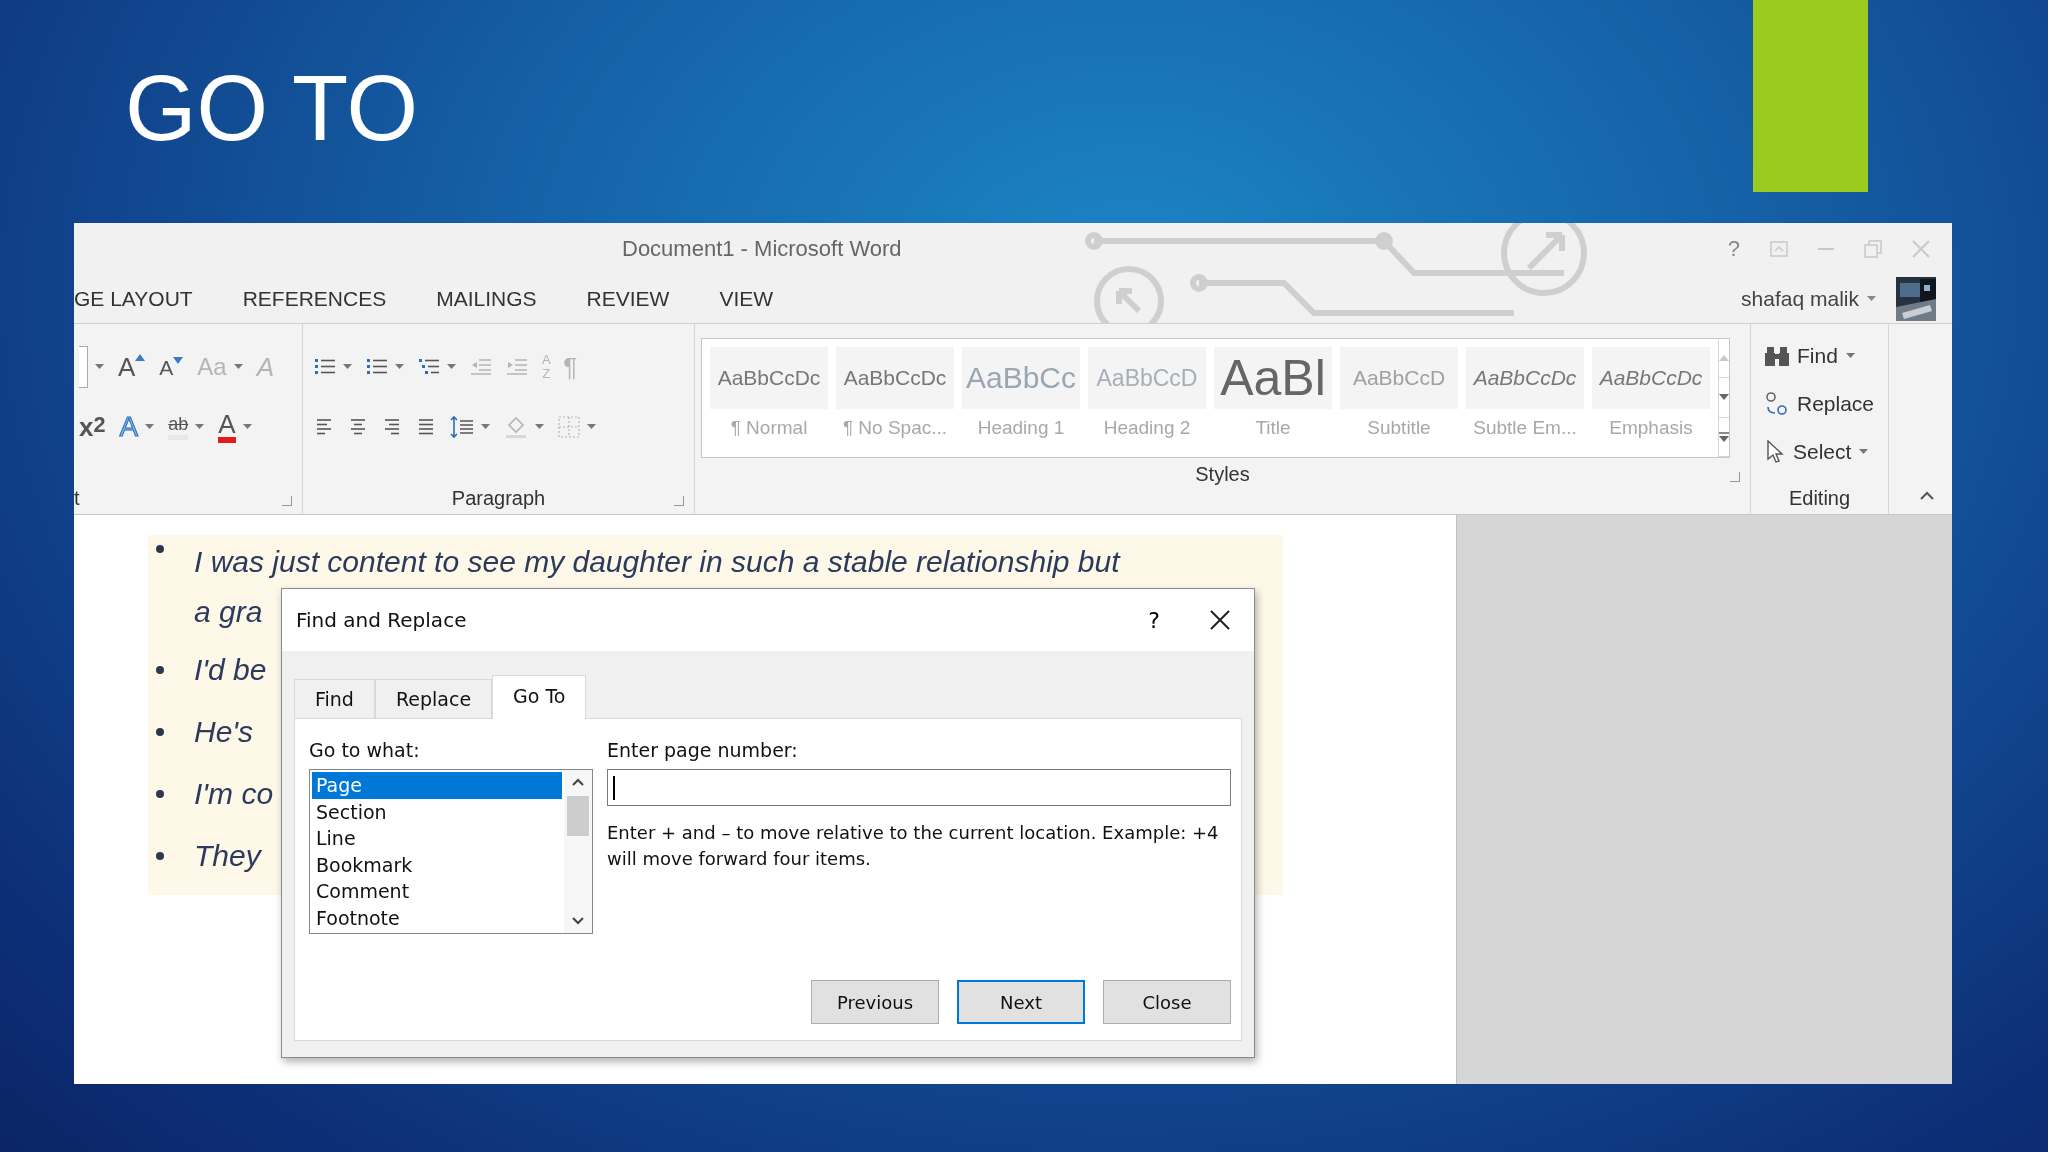  What do you see at coordinates (437, 891) in the screenshot?
I see `list-item: Comment` at bounding box center [437, 891].